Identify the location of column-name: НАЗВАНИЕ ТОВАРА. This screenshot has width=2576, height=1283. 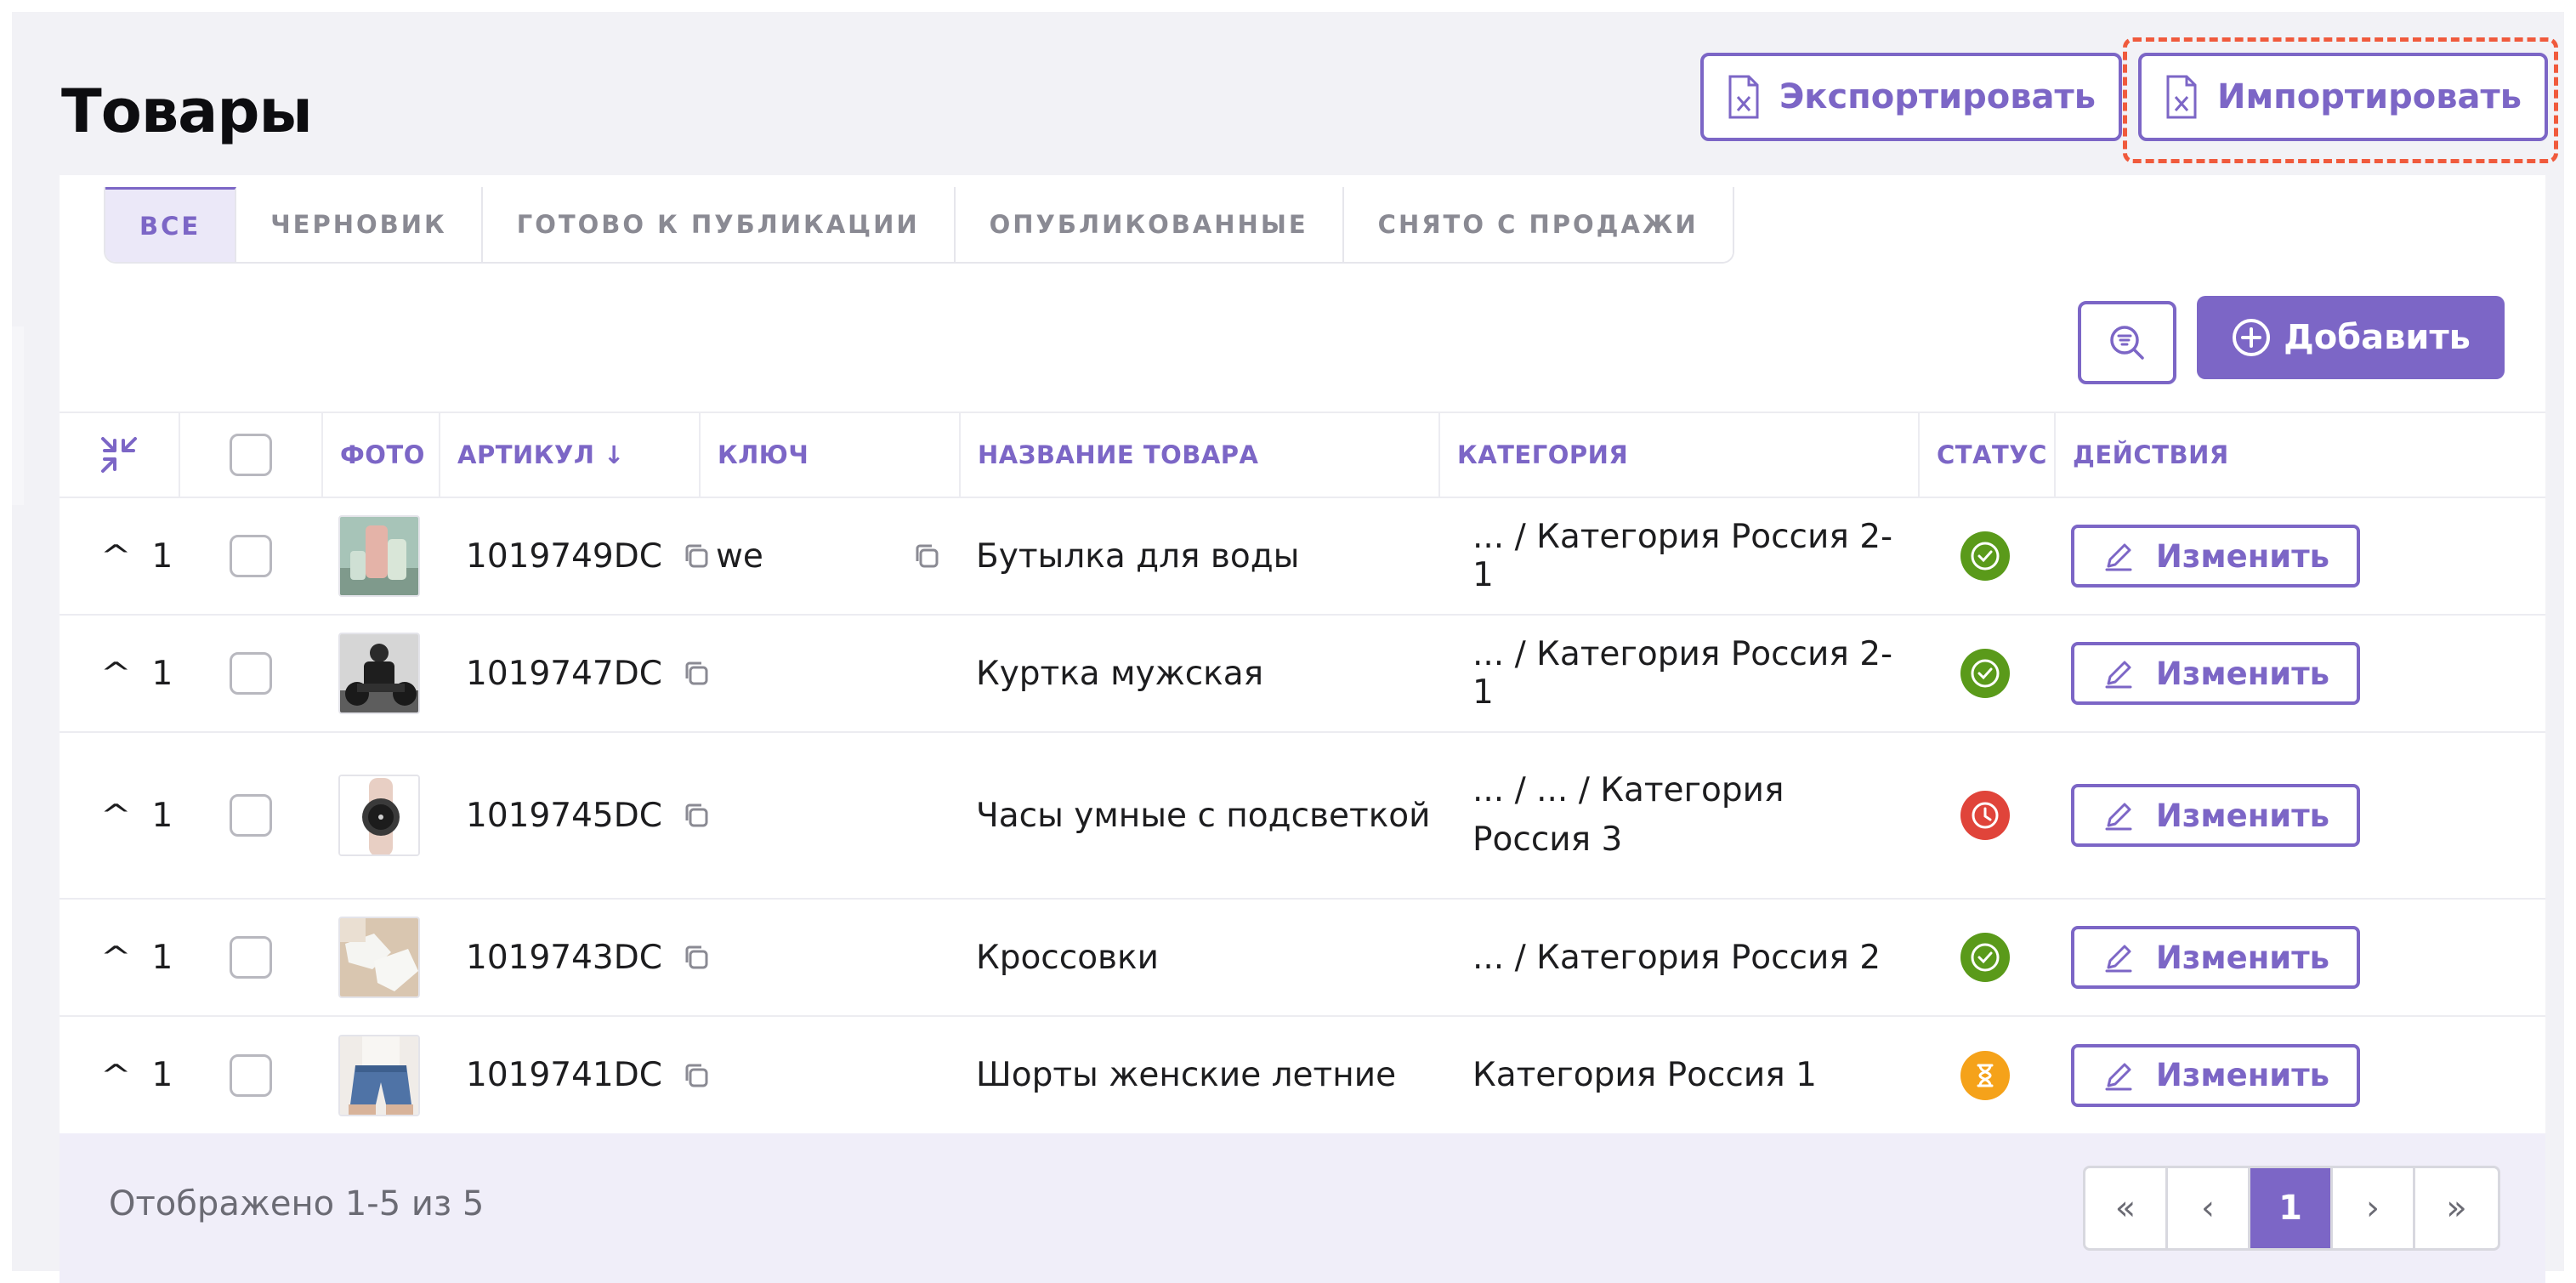
(1198, 455).